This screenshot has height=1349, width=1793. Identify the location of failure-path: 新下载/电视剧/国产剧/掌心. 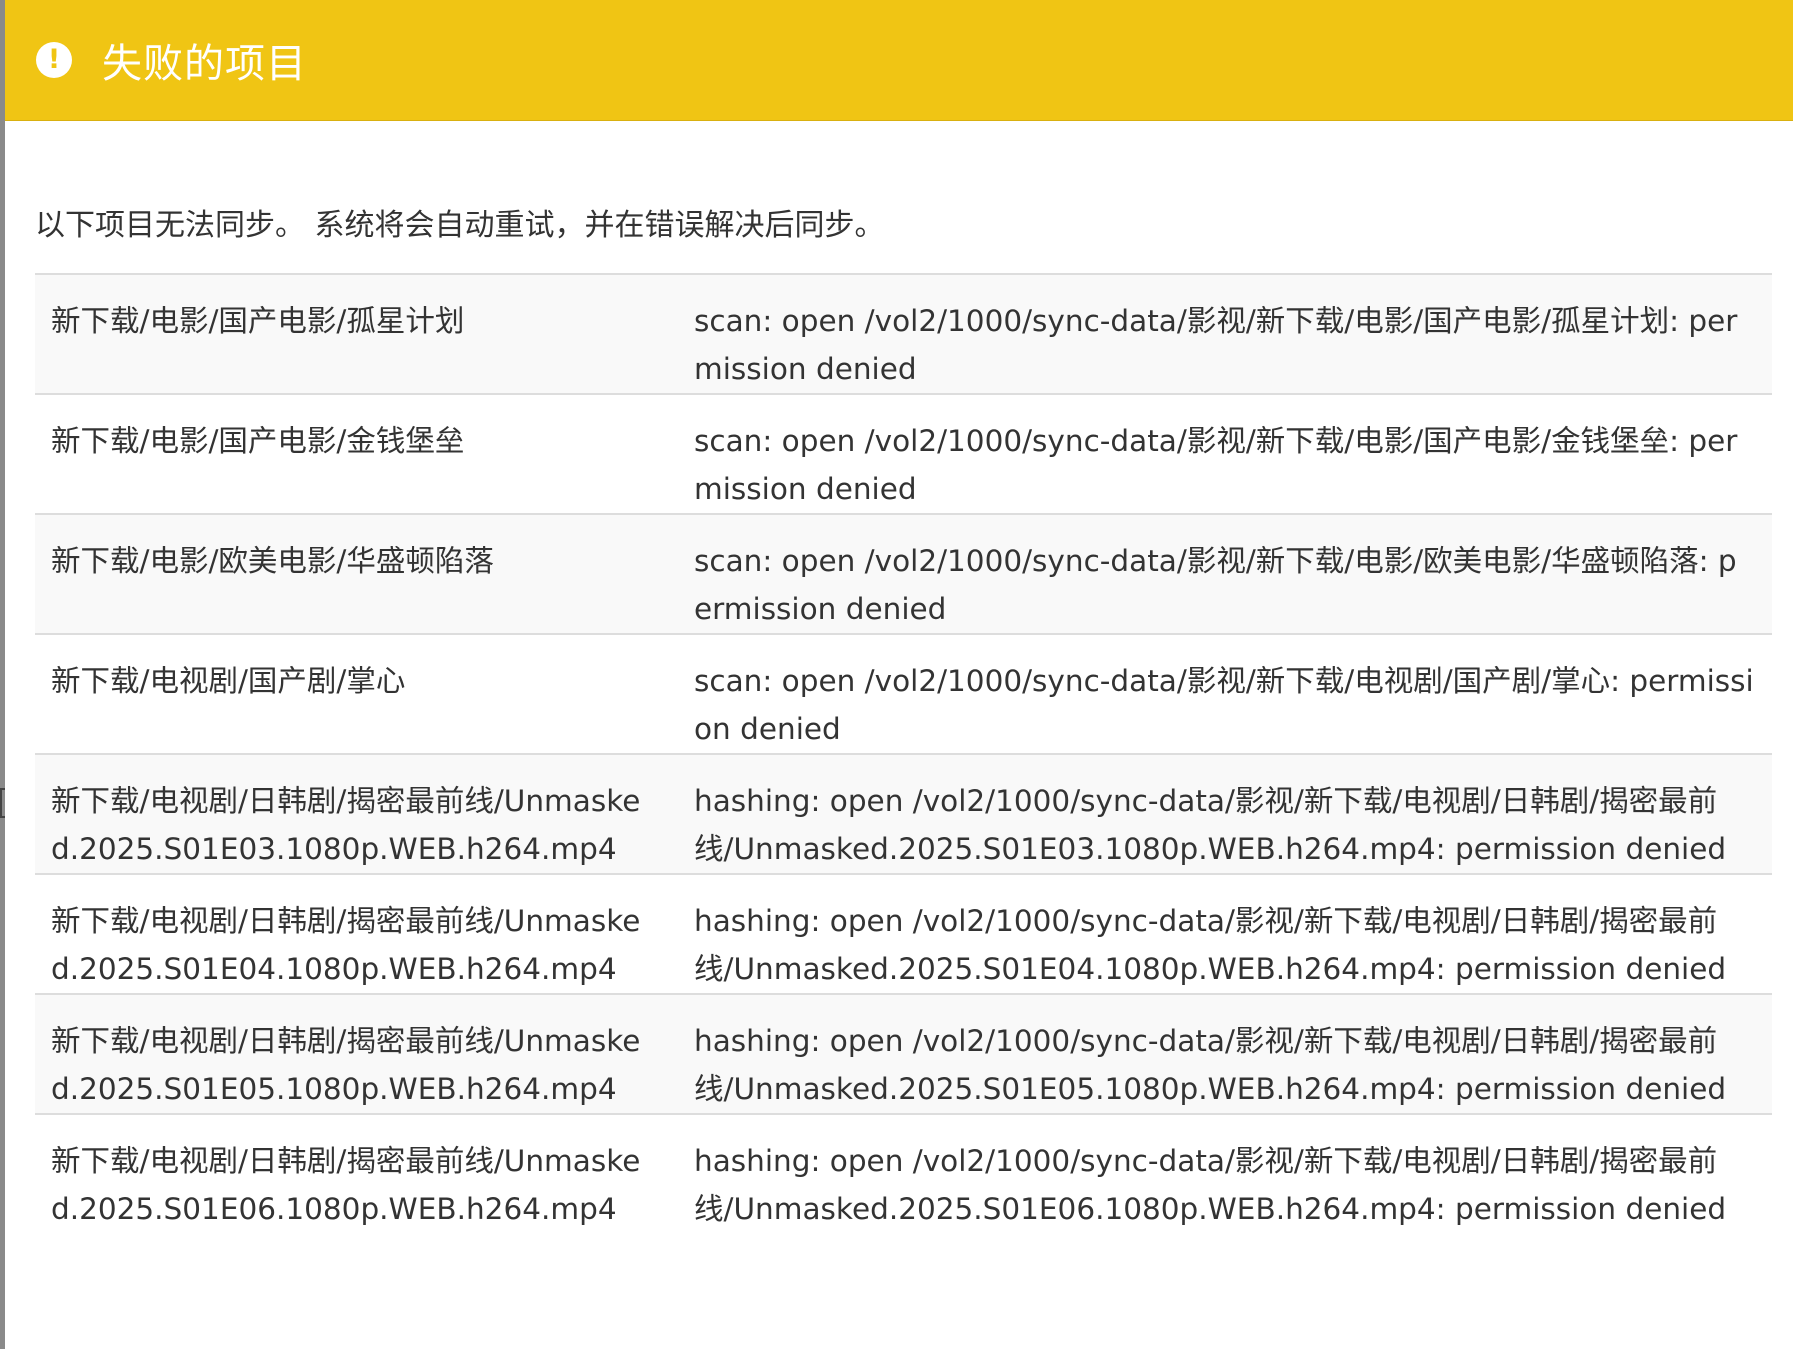
(356, 693).